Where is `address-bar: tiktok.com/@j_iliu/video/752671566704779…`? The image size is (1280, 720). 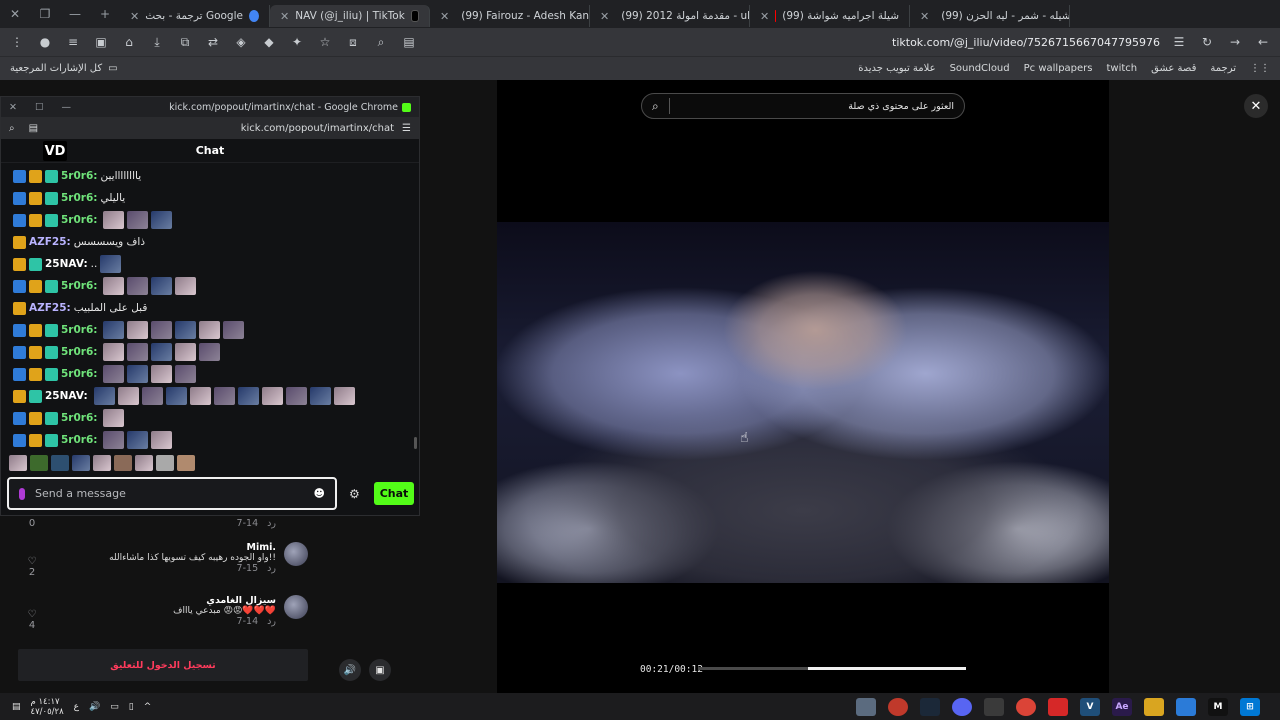 address-bar: tiktok.com/@j_iliu/video/752671566704779… is located at coordinates (1026, 42).